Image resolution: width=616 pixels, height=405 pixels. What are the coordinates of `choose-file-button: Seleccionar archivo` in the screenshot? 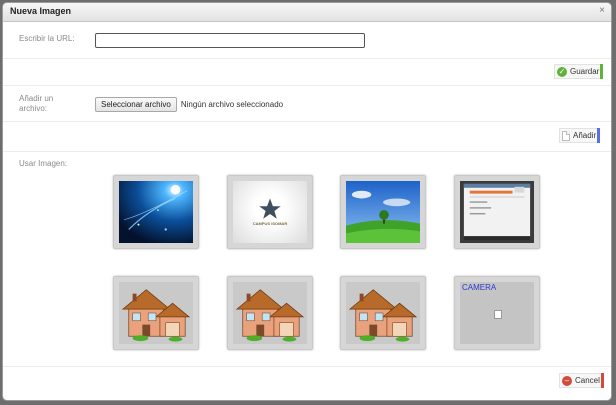 It's located at (136, 104).